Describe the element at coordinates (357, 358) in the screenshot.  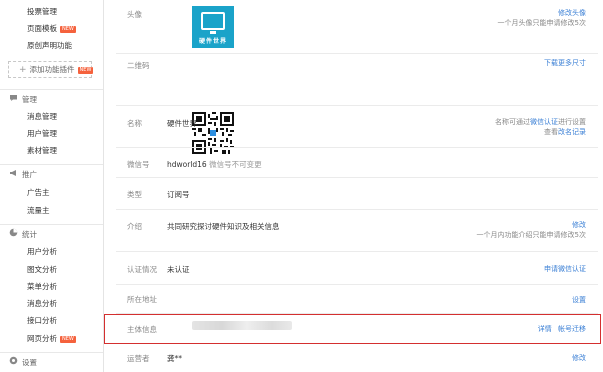
I see `row-operator: 运营者 龚** 修改` at that location.